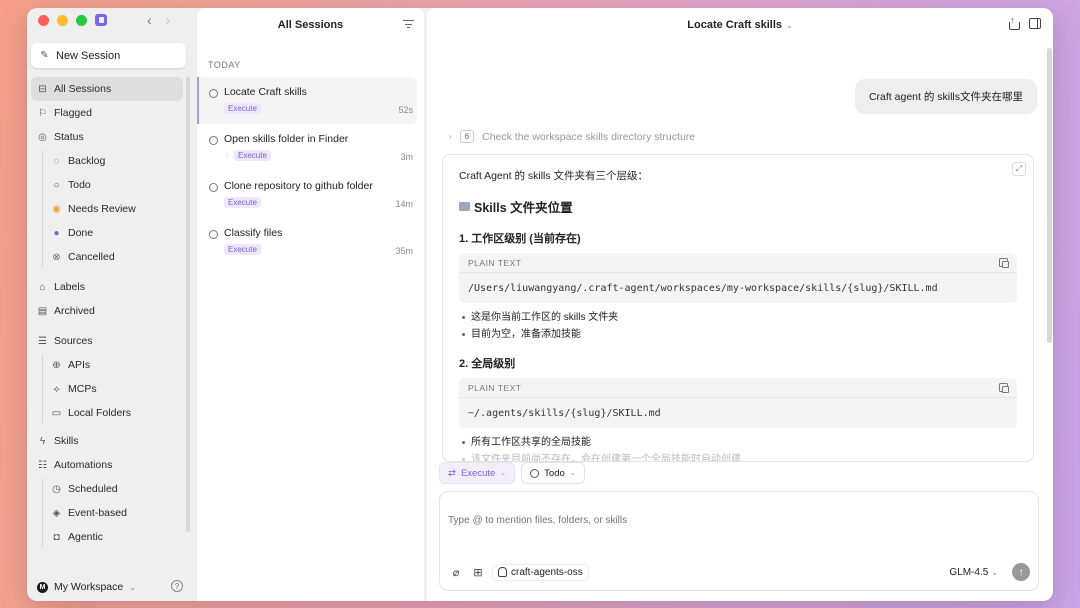  I want to click on sidebar-item-label: Skills, so click(66, 441).